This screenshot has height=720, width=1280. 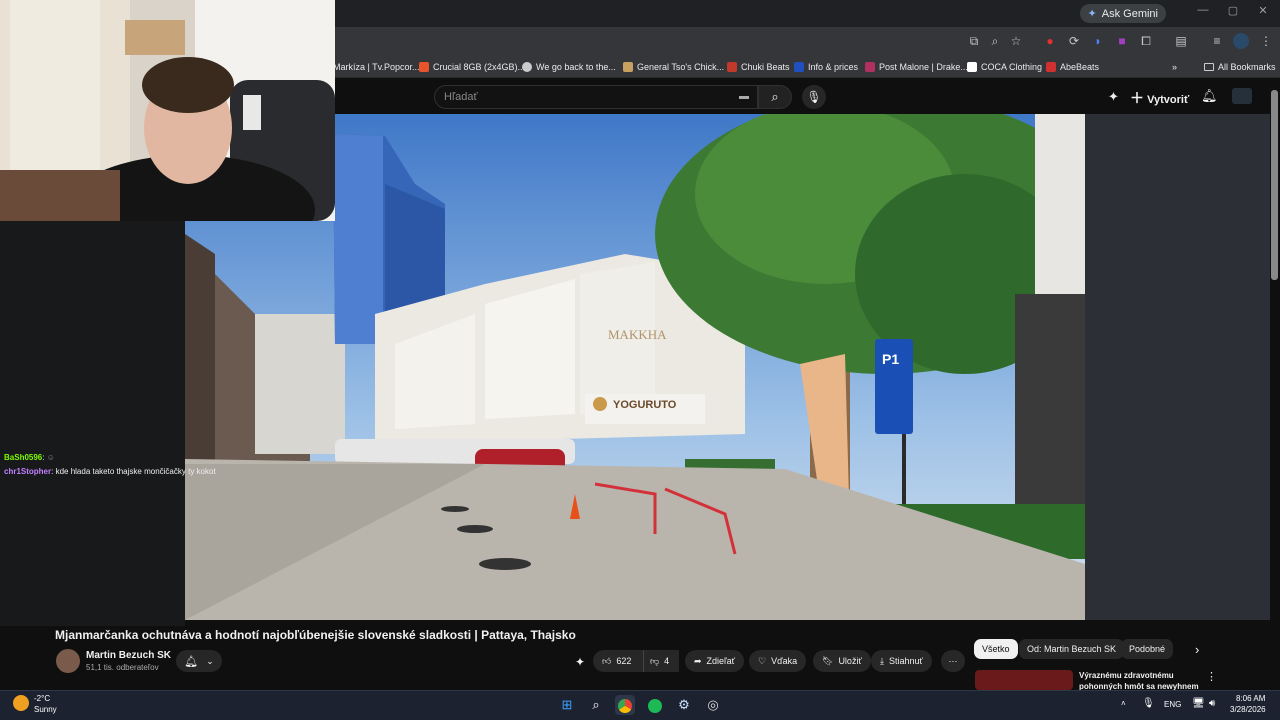 I want to click on thanks-label: Vďaka, so click(x=784, y=661).